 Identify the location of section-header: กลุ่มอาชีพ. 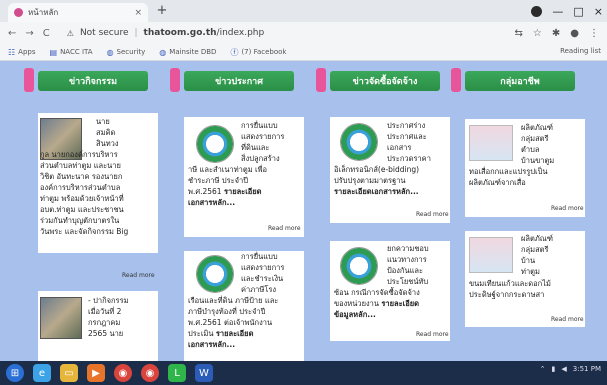
(518, 80).